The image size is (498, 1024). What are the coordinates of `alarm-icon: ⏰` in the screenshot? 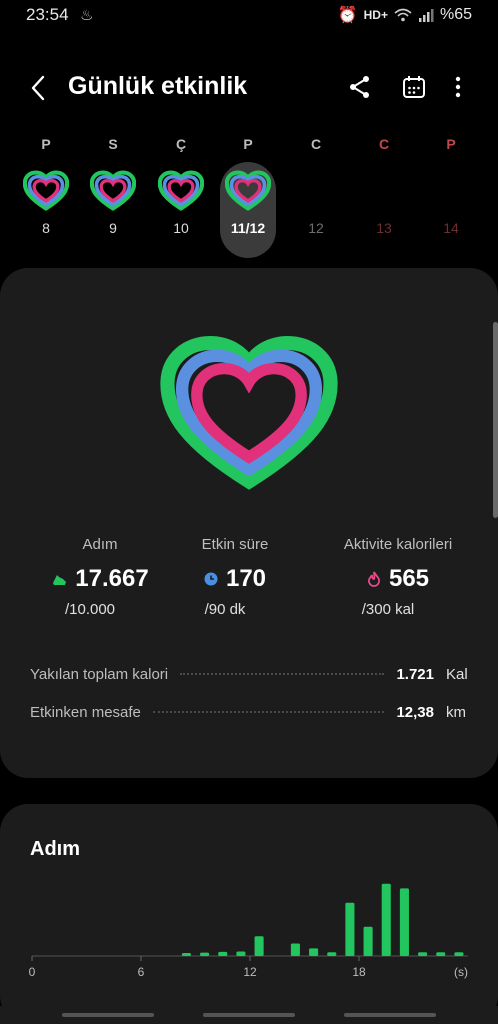 It's located at (347, 15).